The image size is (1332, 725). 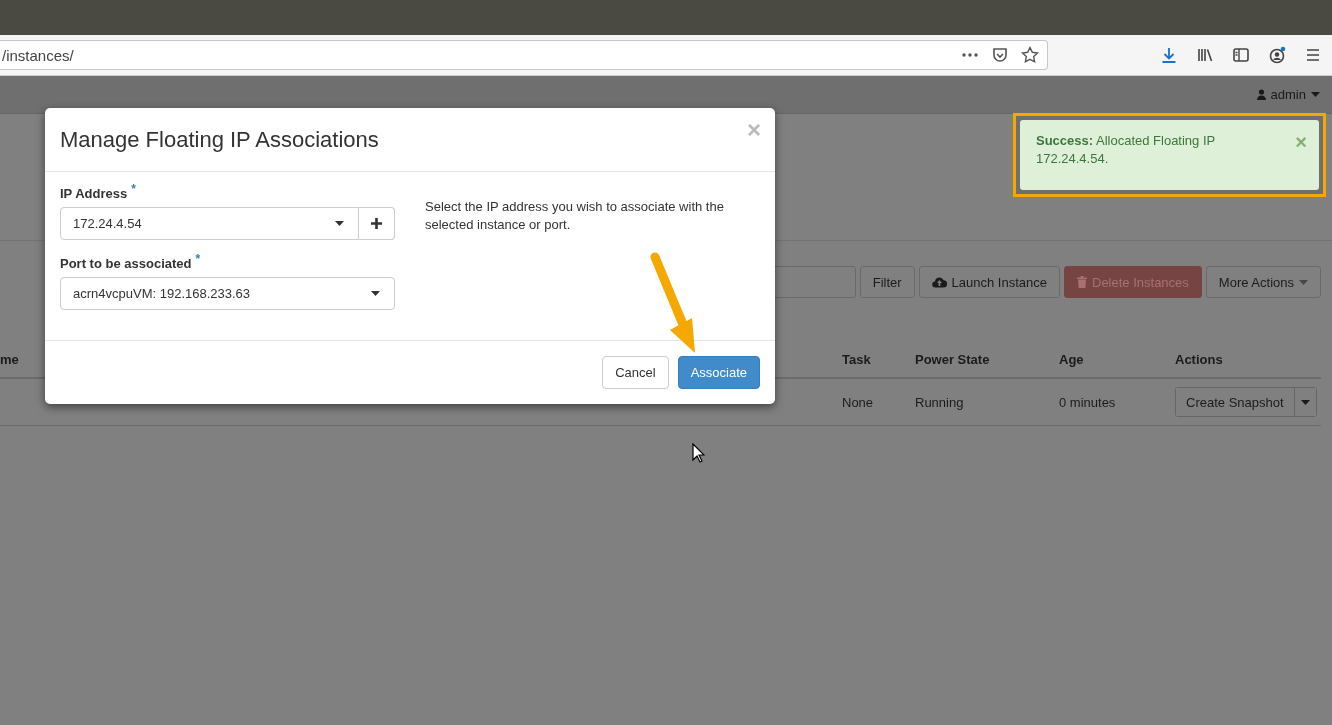 I want to click on trash-icon, so click(x=1082, y=282).